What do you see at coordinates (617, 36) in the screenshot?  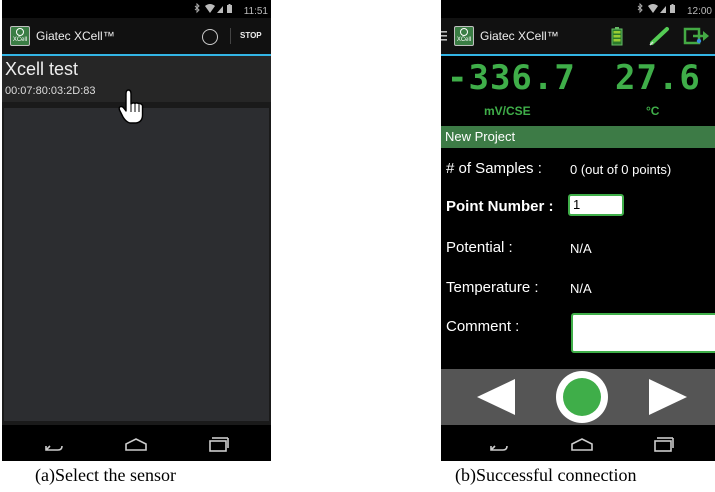 I see `battery-full-icon` at bounding box center [617, 36].